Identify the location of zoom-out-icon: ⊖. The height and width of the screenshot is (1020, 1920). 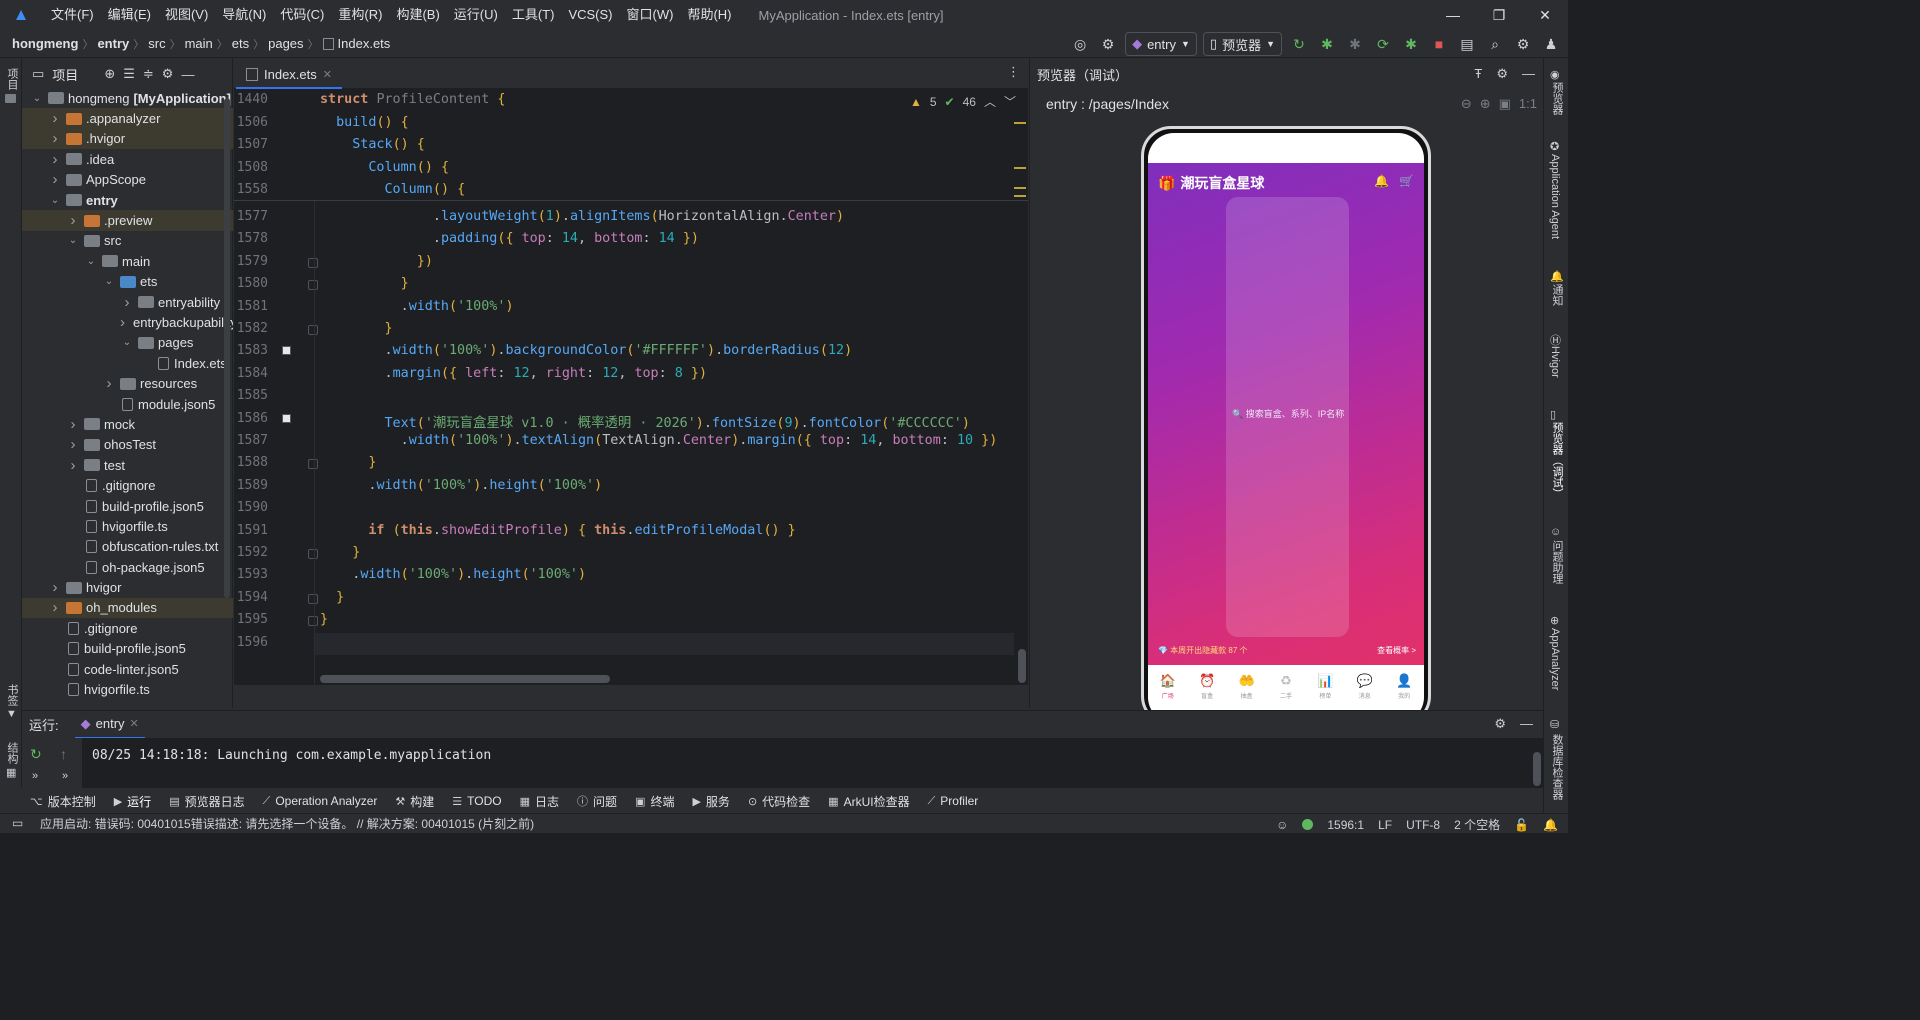
(1466, 104).